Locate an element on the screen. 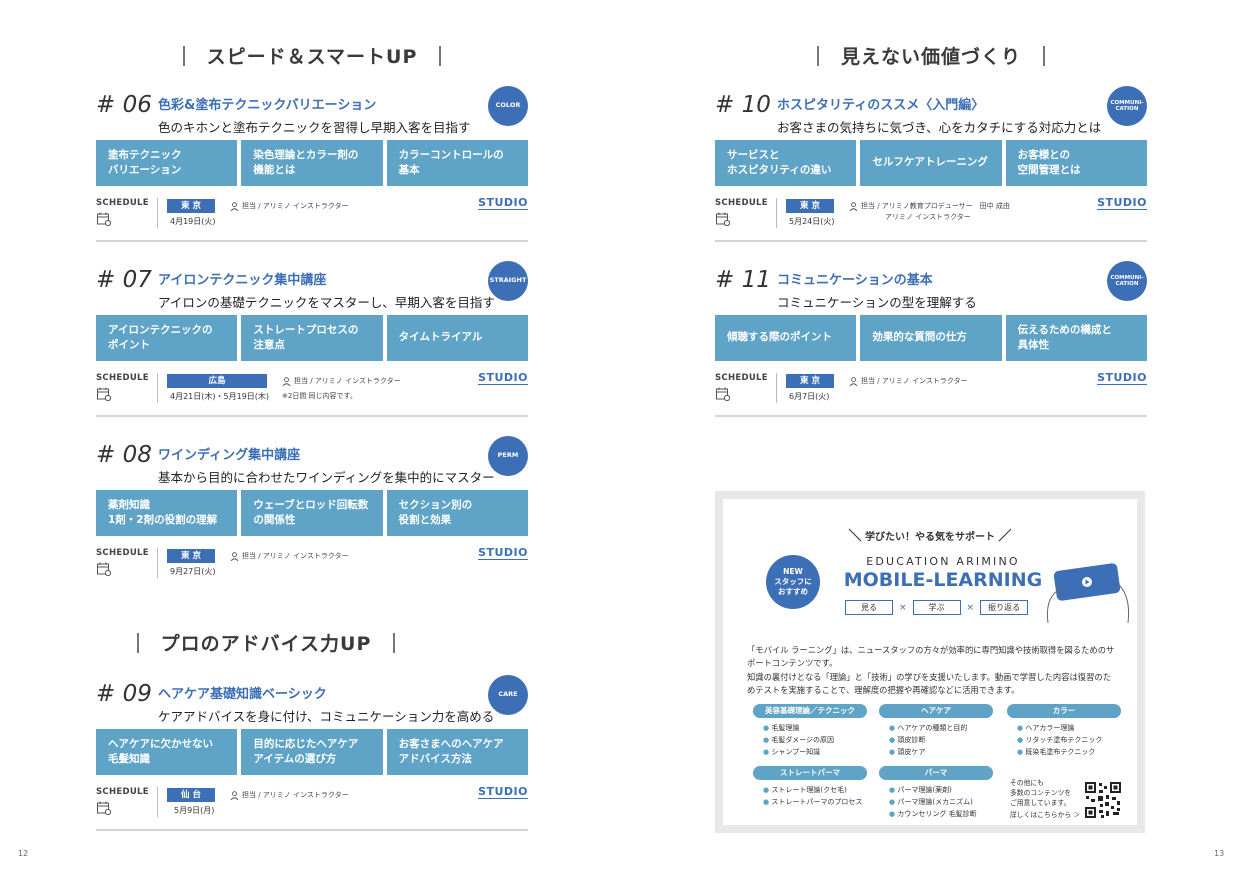 The height and width of the screenshot is (876, 1240). new-badge: NEW スタッフに おすすめ is located at coordinates (793, 582).